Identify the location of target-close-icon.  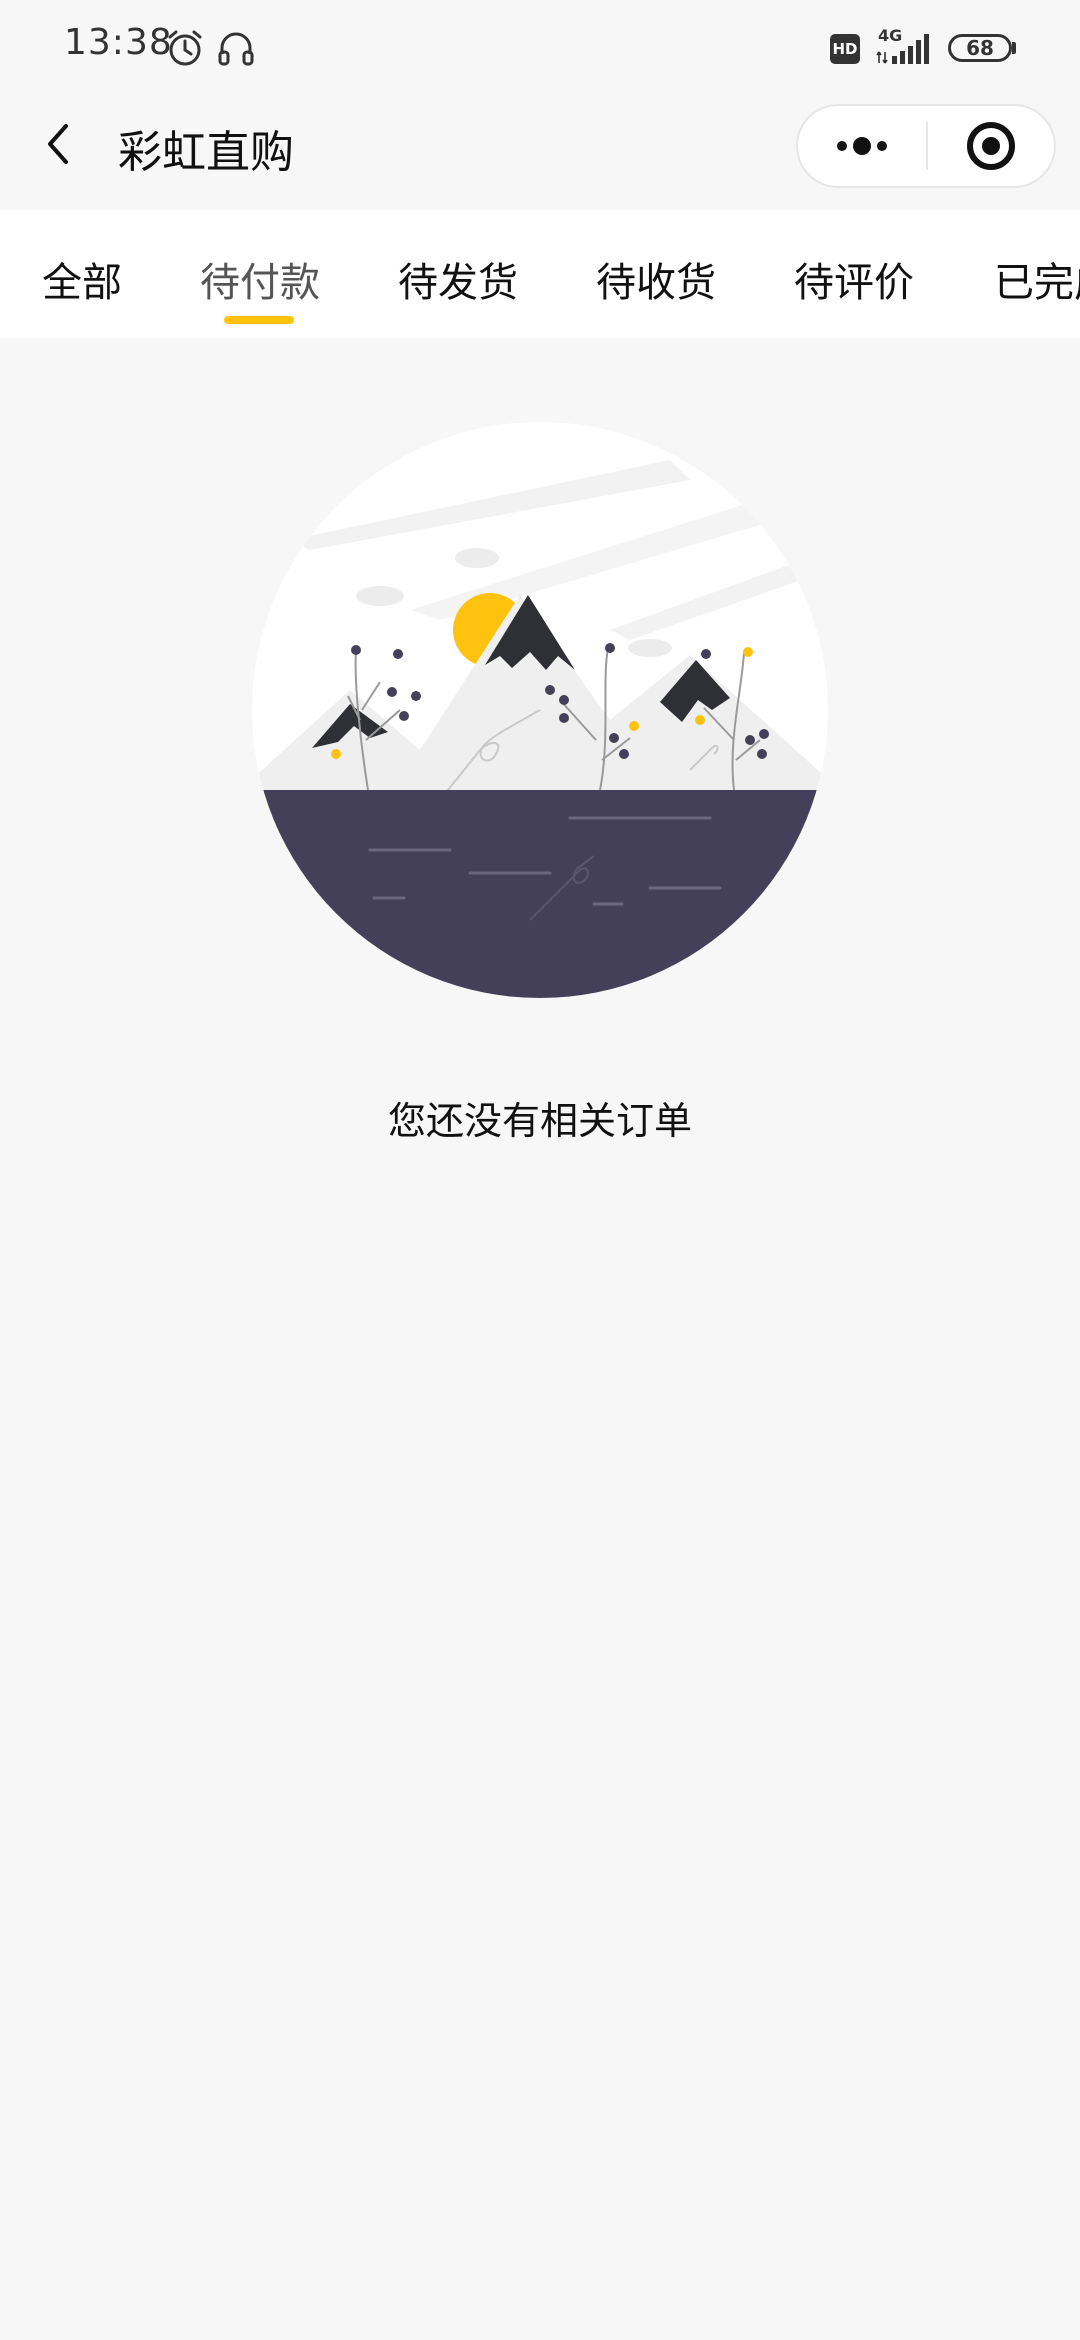
(991, 146).